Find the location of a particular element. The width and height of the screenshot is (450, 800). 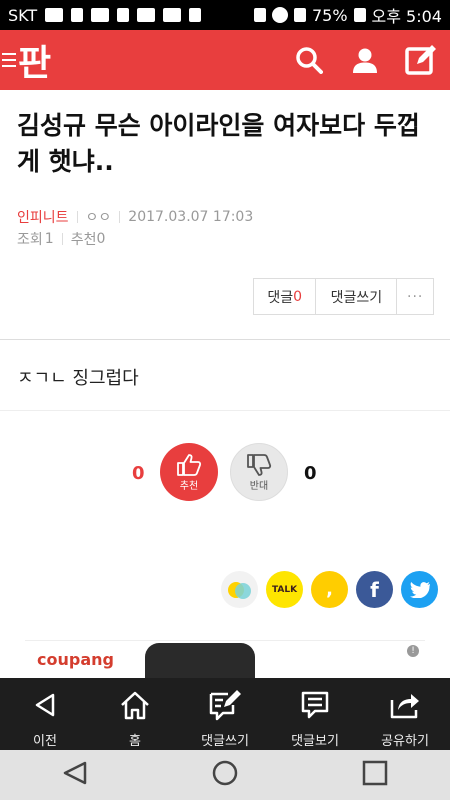

battery-icon is located at coordinates (359, 15).